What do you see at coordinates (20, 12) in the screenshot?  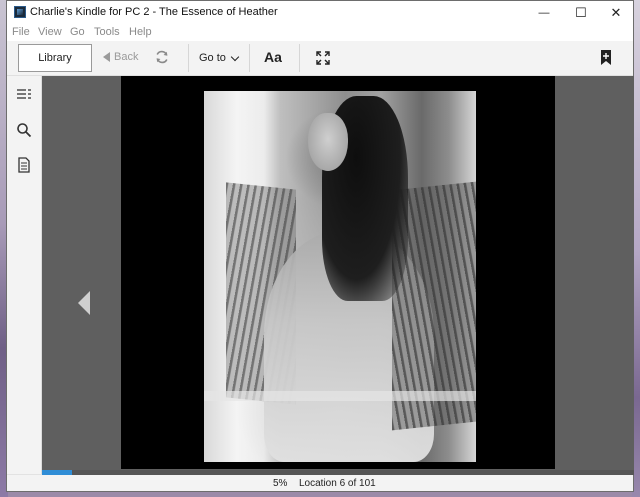 I see `kindle-app-icon` at bounding box center [20, 12].